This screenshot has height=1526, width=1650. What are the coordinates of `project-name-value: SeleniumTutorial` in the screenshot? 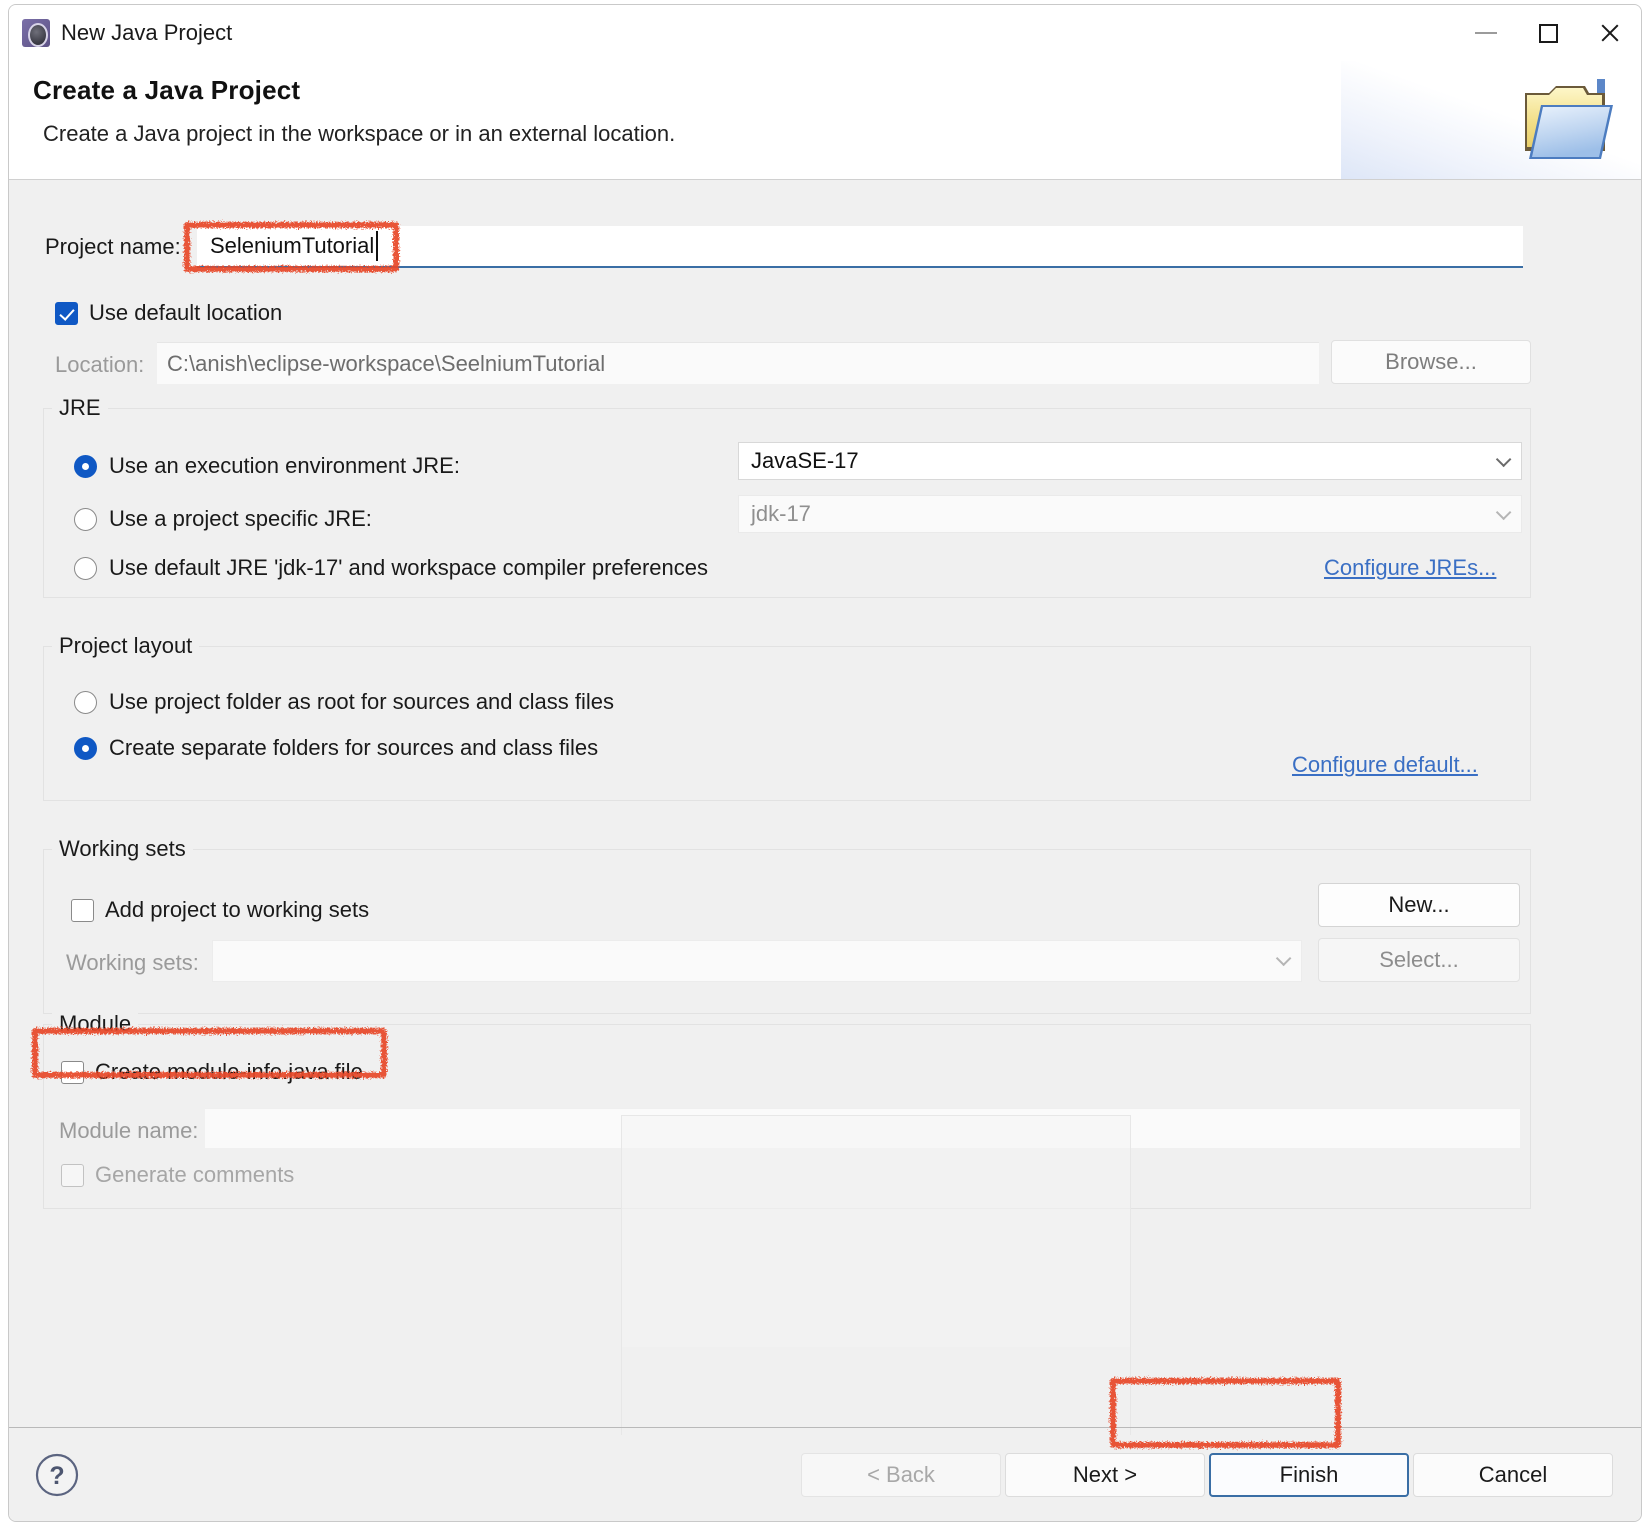 It's located at (292, 245).